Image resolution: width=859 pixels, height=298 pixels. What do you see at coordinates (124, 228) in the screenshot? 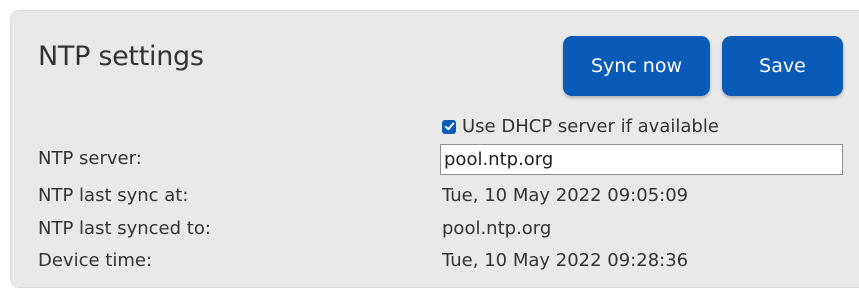
I see `last-synced-to-label: NTP last synced to:` at bounding box center [124, 228].